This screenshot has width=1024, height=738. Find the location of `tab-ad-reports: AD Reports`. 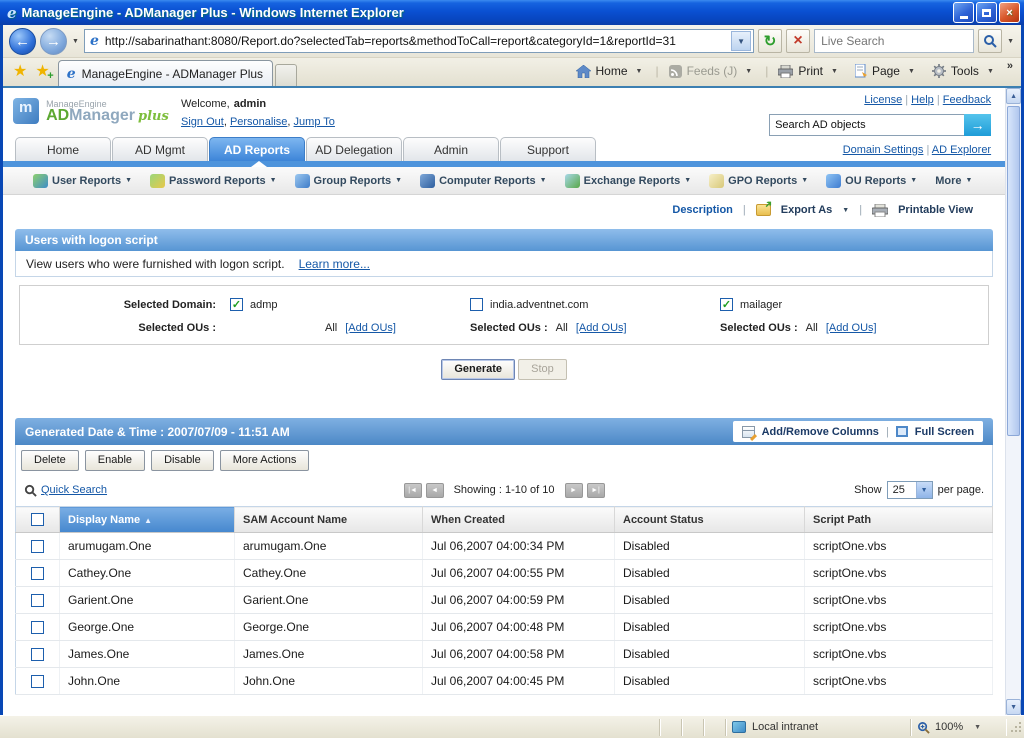

tab-ad-reports: AD Reports is located at coordinates (257, 149).